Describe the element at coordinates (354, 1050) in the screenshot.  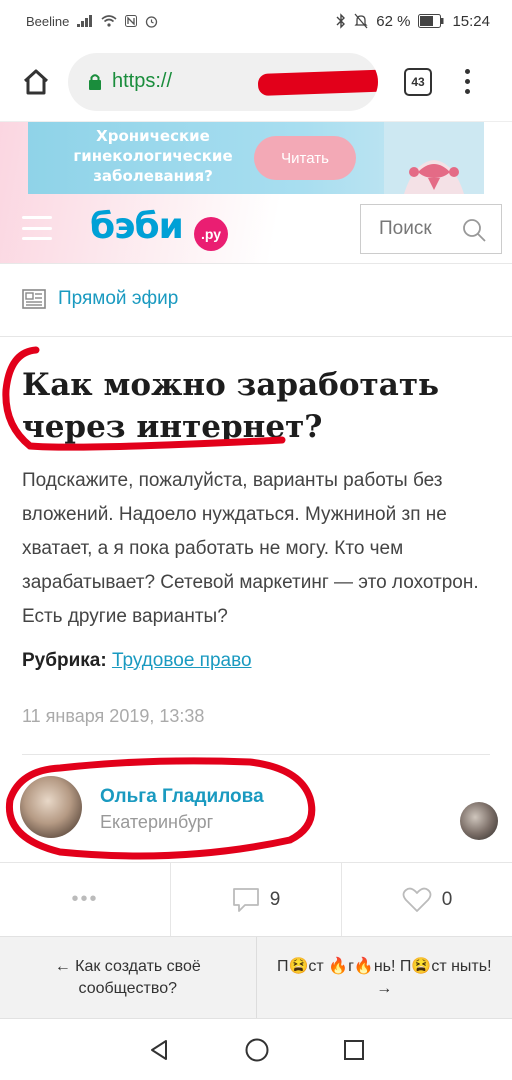
I see `recents-icon` at that location.